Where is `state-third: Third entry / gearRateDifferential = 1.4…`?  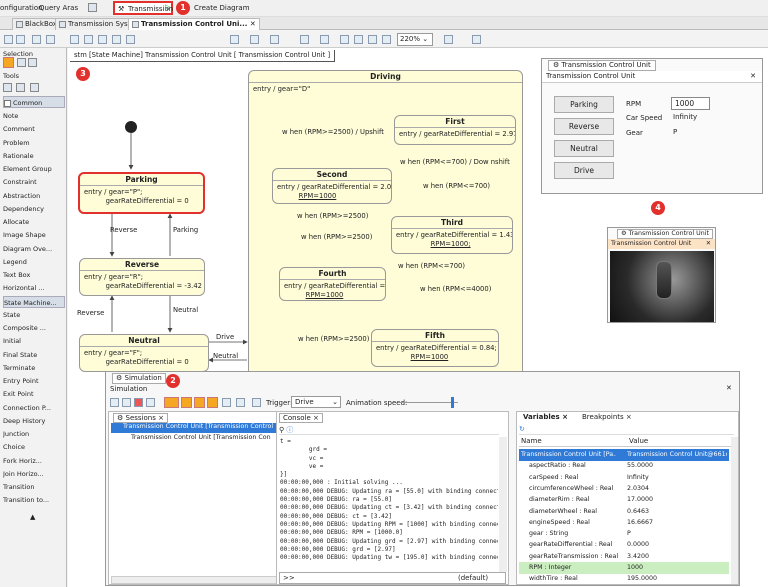
state-third: Third entry / gearRateDifferential = 1.4… is located at coordinates (452, 235).